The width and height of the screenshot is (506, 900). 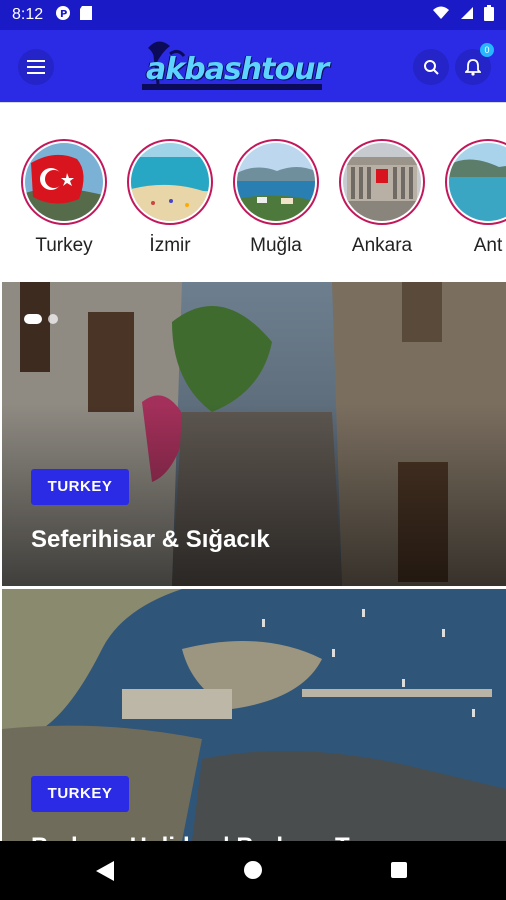 I want to click on turkey-flag-image, so click(x=64, y=182).